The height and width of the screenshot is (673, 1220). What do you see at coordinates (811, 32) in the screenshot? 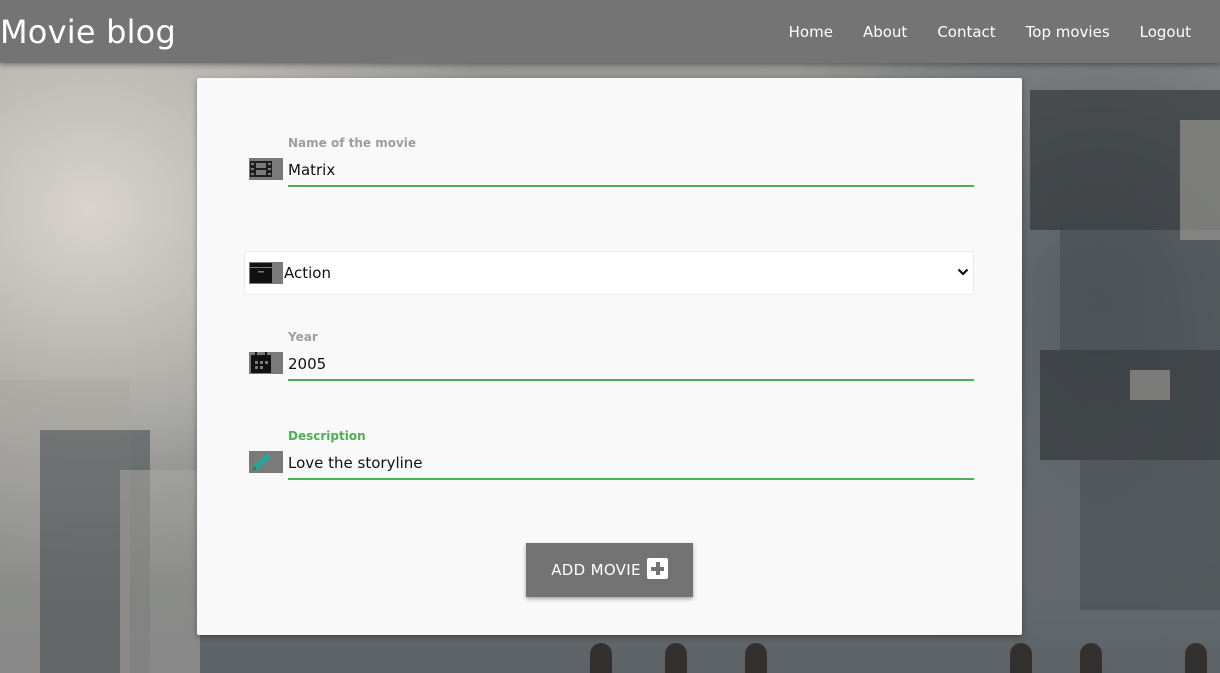
I see `nav-link-home: Home` at bounding box center [811, 32].